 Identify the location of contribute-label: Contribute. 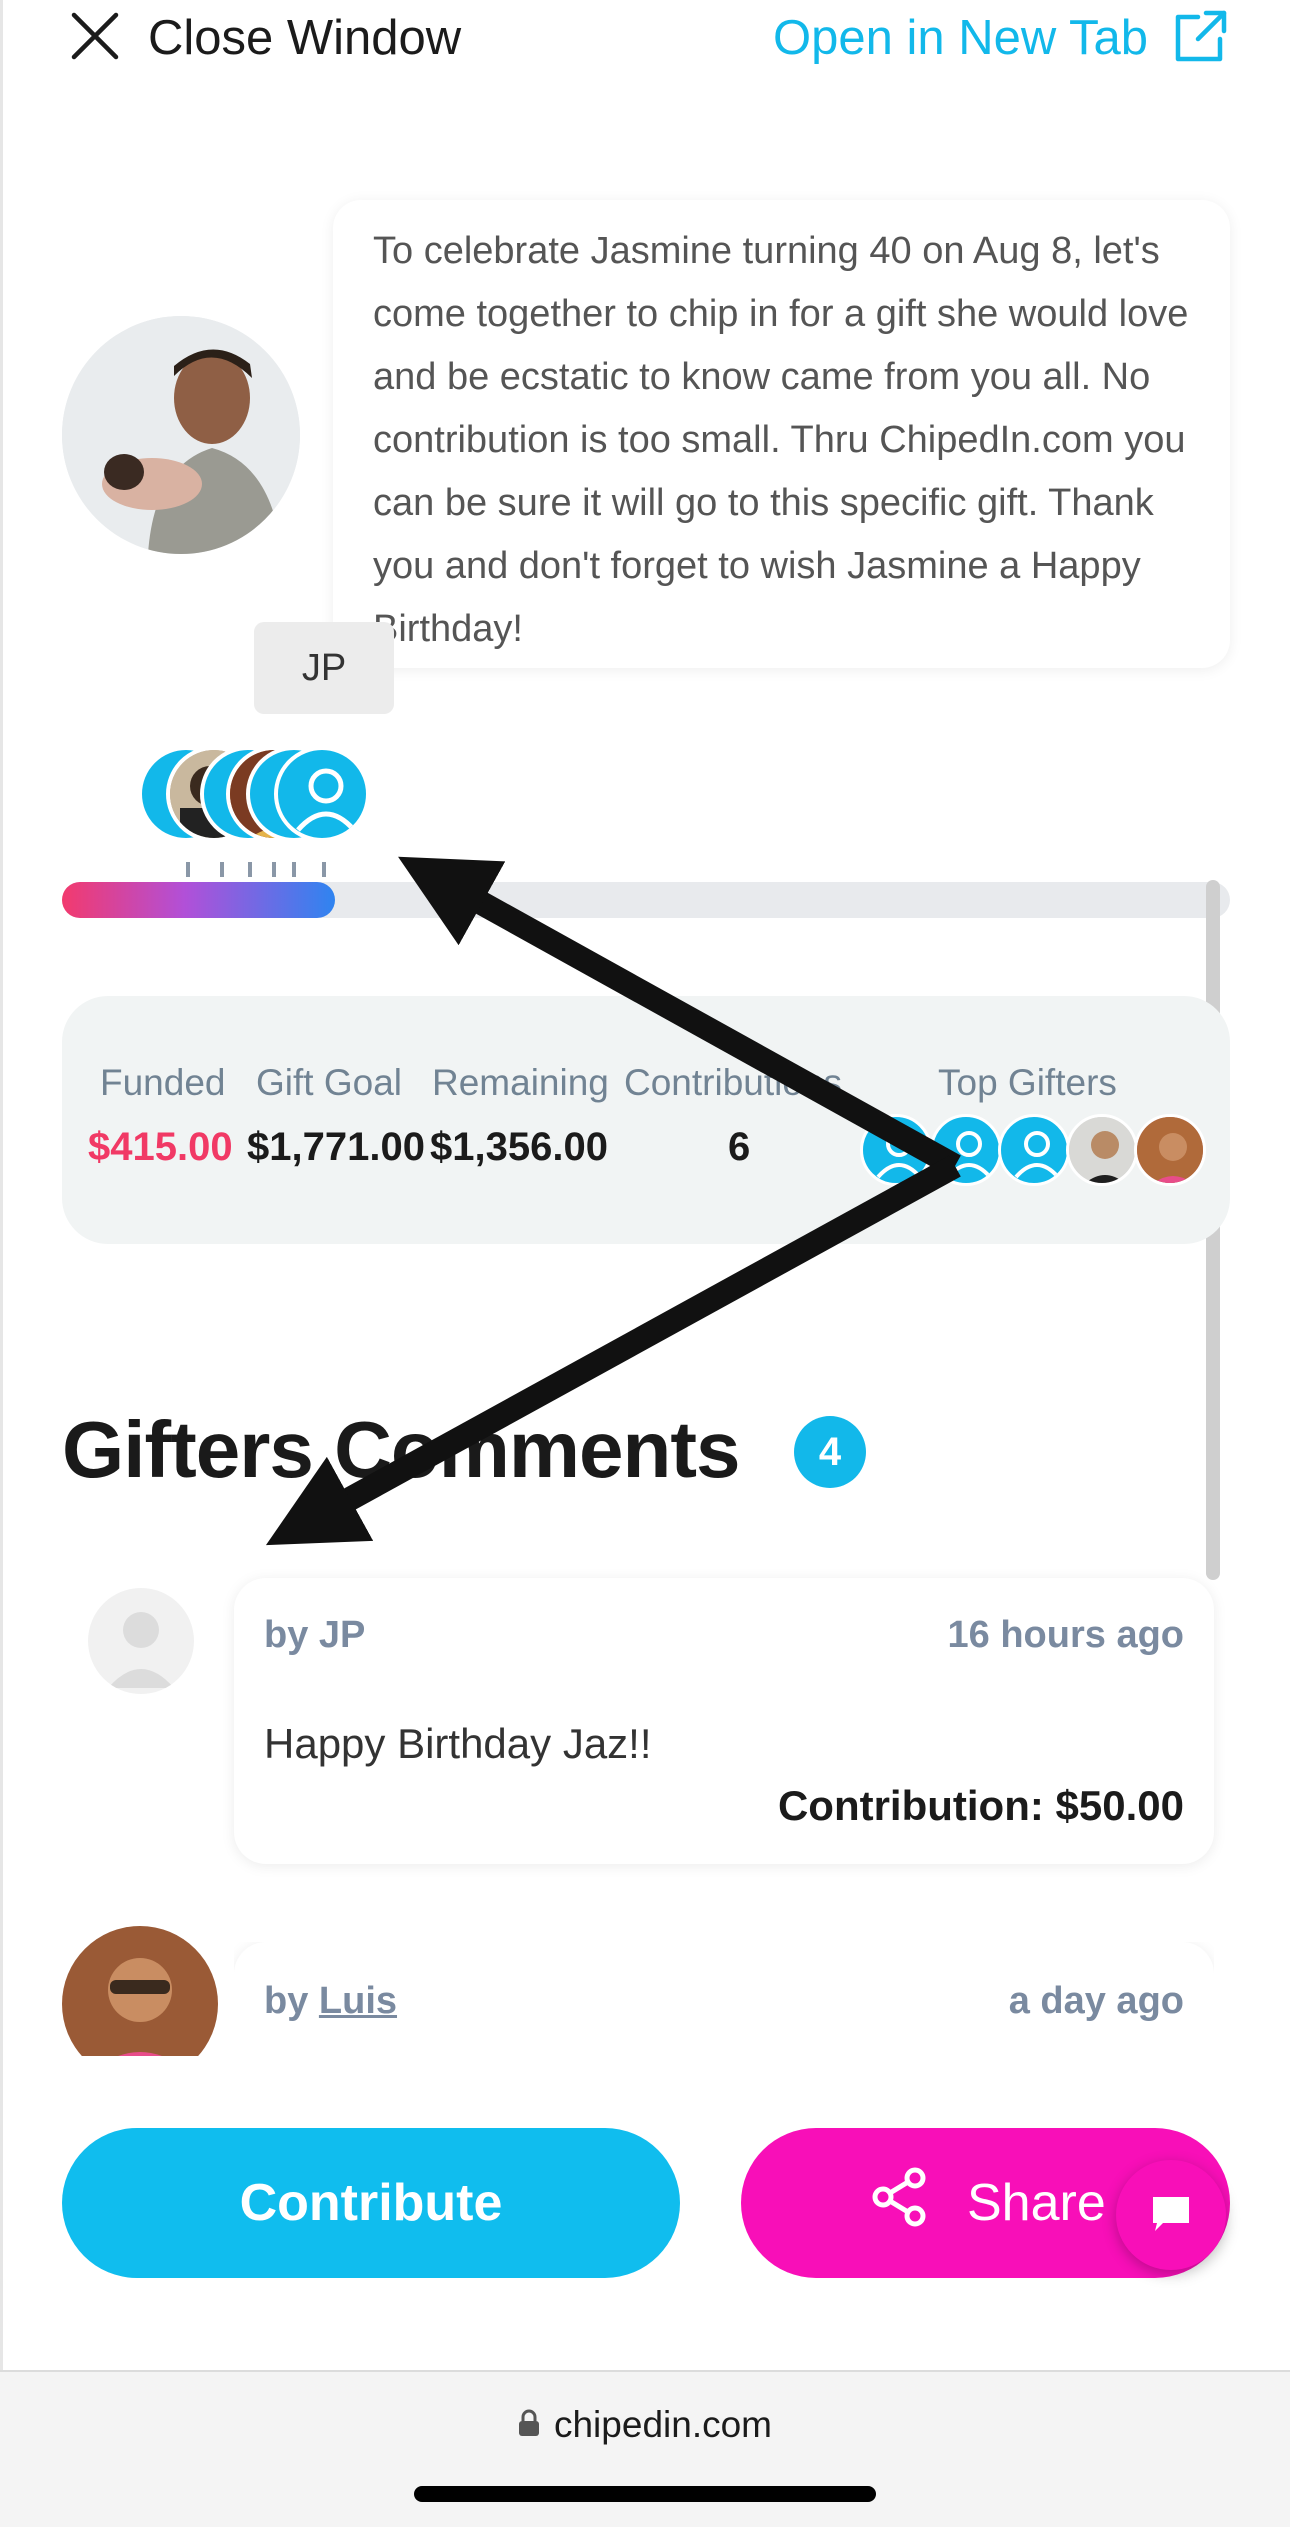
(371, 2203).